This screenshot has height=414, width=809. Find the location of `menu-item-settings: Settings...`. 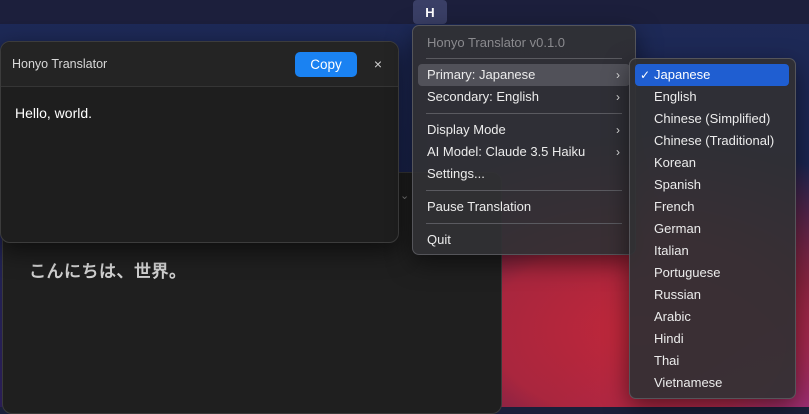

menu-item-settings: Settings... is located at coordinates (524, 174).